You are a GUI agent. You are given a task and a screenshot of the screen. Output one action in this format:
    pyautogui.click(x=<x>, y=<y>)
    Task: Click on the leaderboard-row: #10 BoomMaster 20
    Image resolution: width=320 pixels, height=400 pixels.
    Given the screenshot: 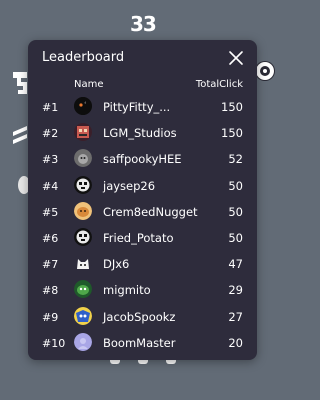 What is the action you would take?
    pyautogui.click(x=142, y=343)
    